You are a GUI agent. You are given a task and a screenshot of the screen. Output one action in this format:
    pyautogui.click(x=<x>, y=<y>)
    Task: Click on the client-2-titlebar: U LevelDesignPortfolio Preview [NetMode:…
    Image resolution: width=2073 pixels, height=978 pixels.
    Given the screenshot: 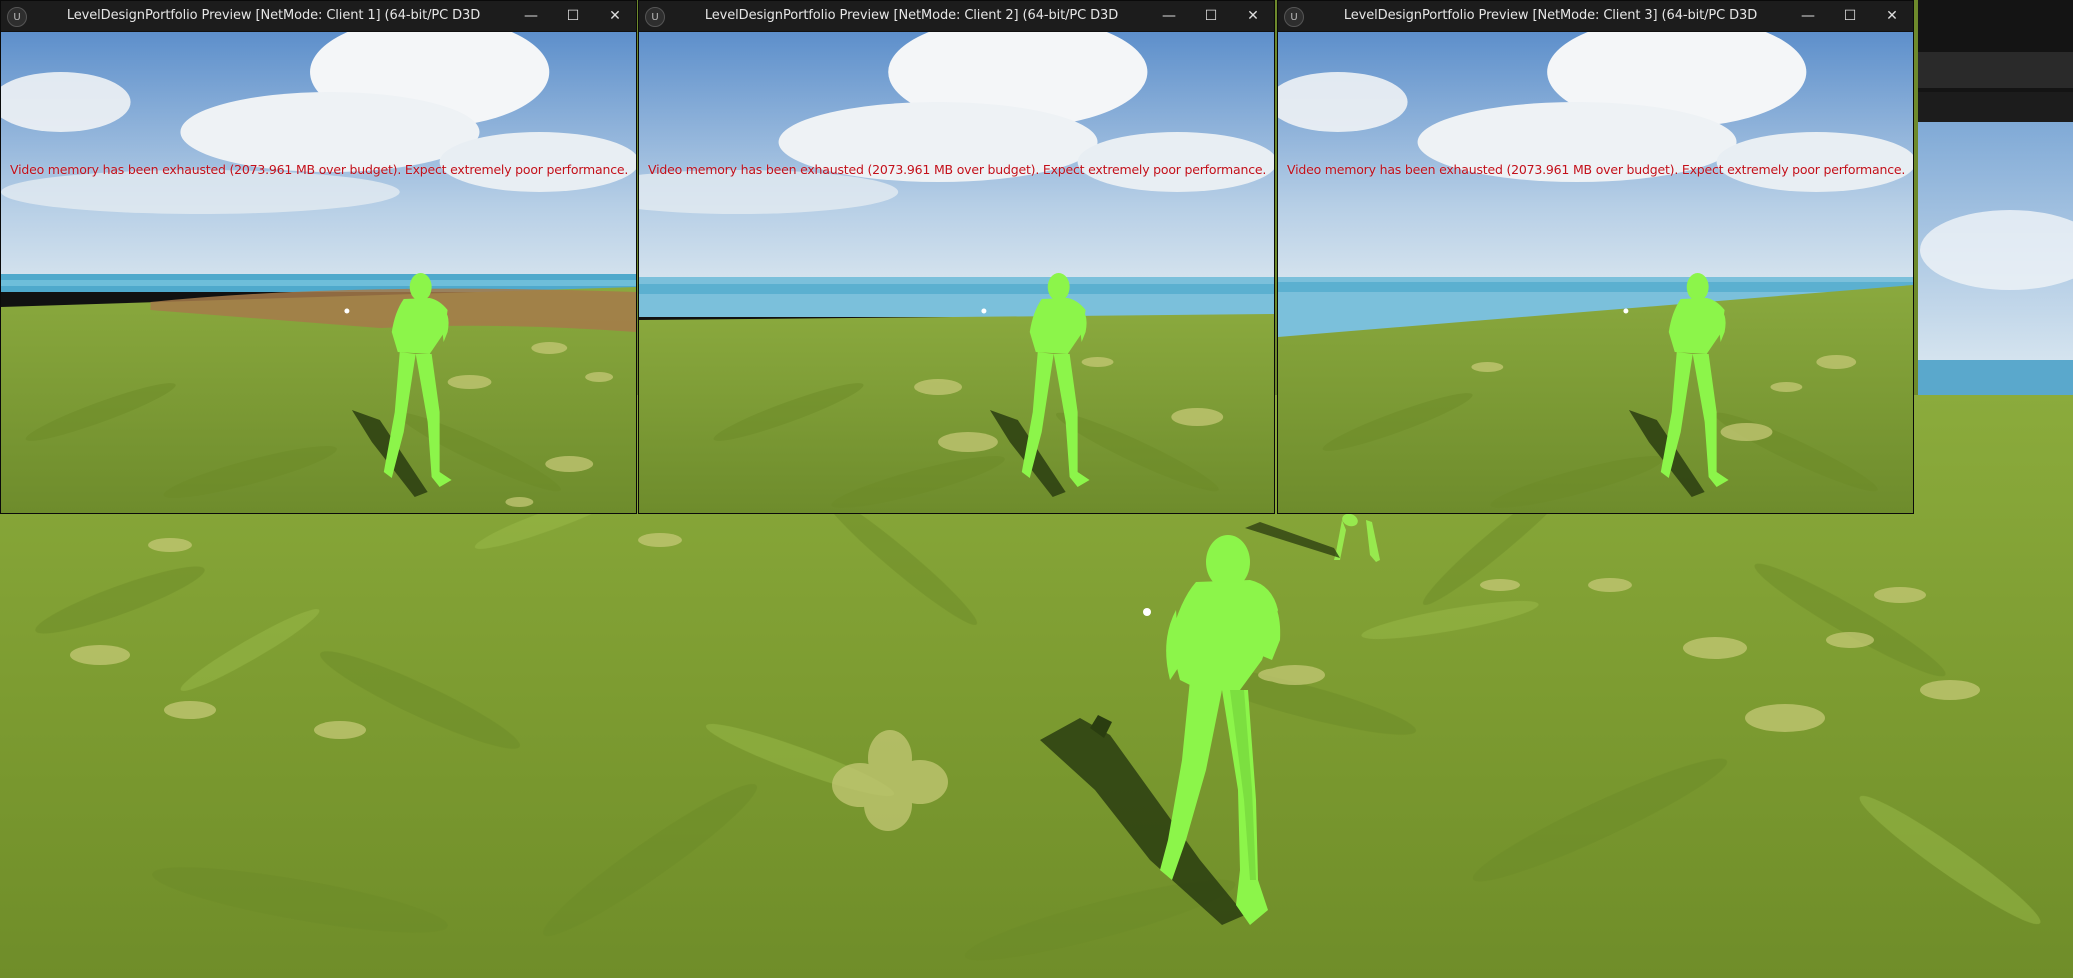 What is the action you would take?
    pyautogui.click(x=956, y=16)
    